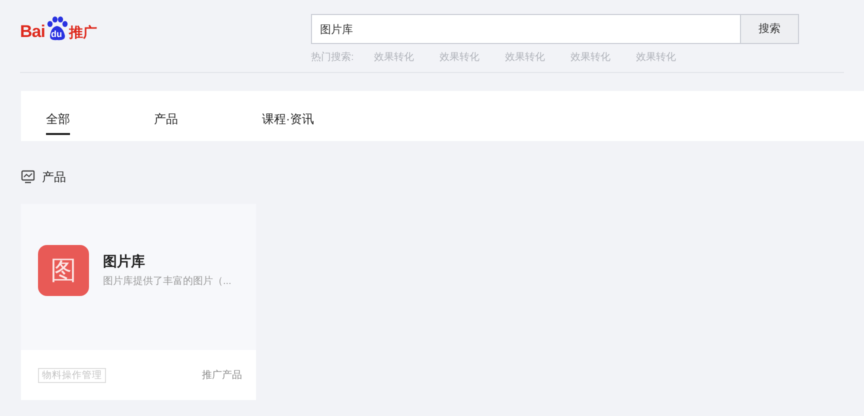  What do you see at coordinates (138, 302) in the screenshot?
I see `product-card: 图 图片库 图片库提供了丰富的图片（... 物料操作管理 推广产品` at bounding box center [138, 302].